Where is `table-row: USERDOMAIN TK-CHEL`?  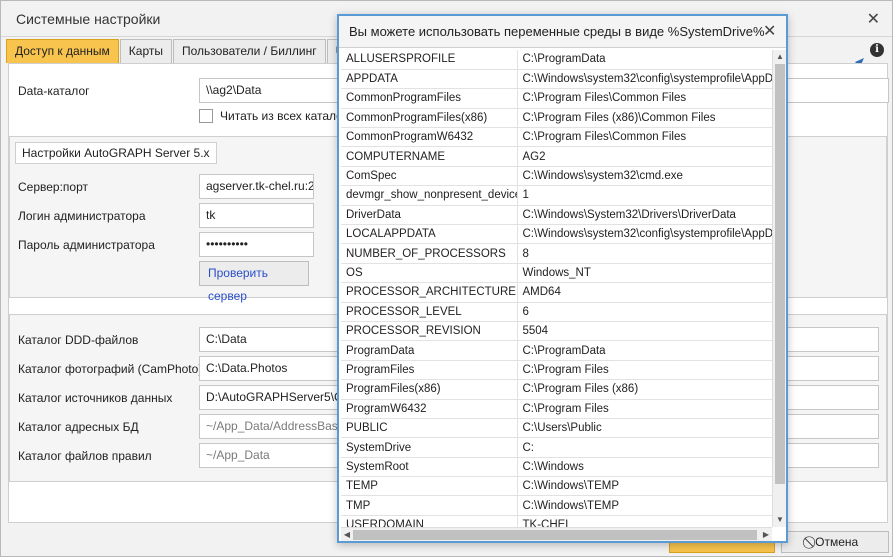
table-row: USERDOMAIN TK-CHEL is located at coordinates (556, 521).